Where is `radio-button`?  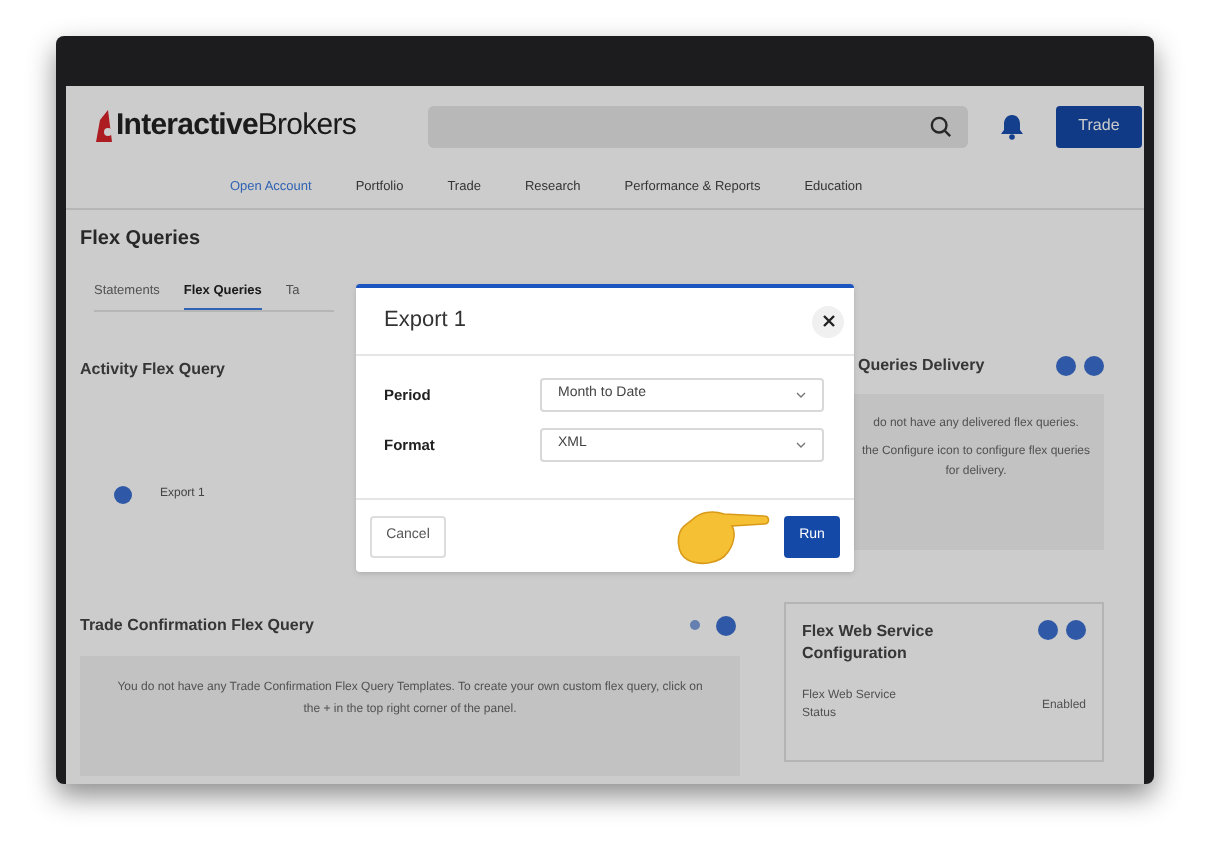
radio-button is located at coordinates (123, 494).